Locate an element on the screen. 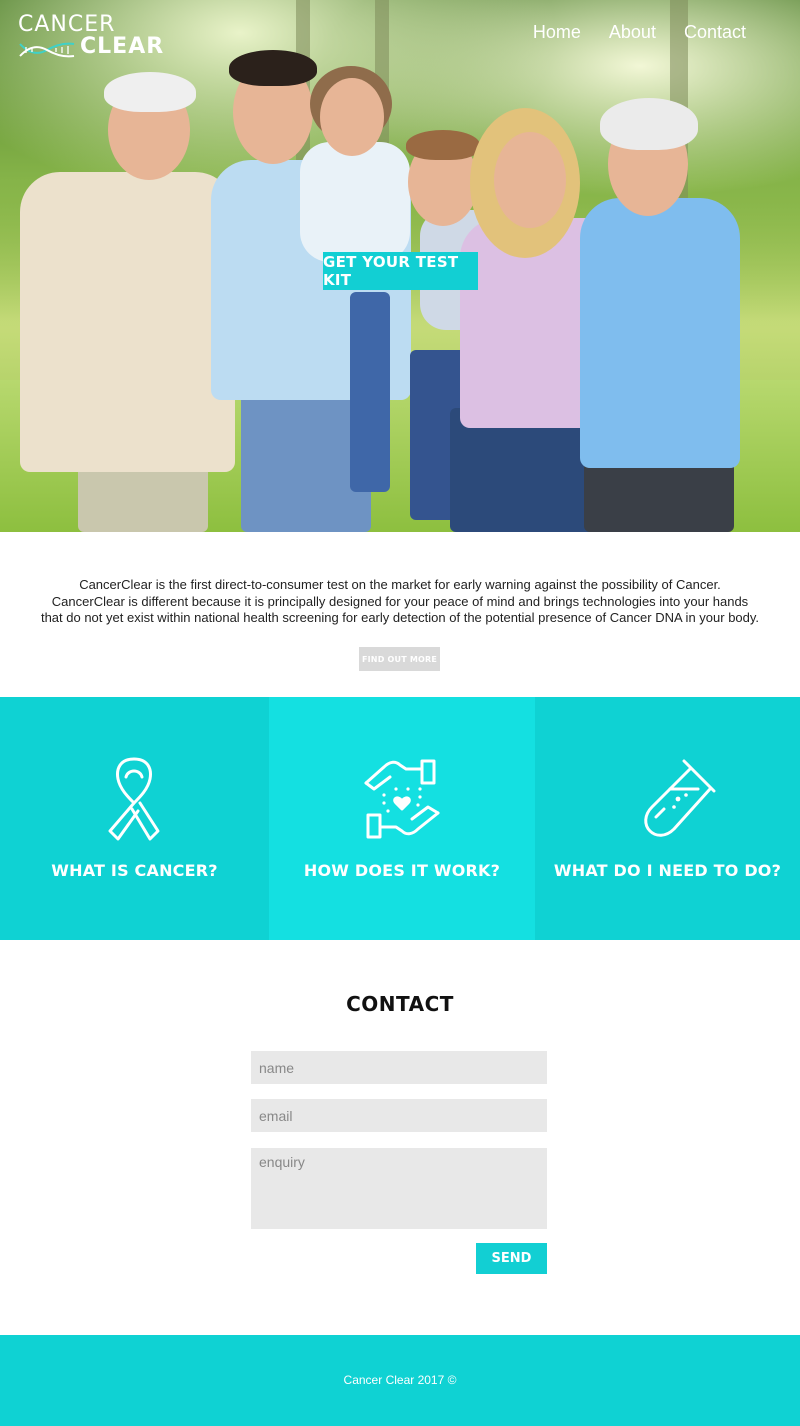 This screenshot has width=800, height=1426. email-field is located at coordinates (399, 1115).